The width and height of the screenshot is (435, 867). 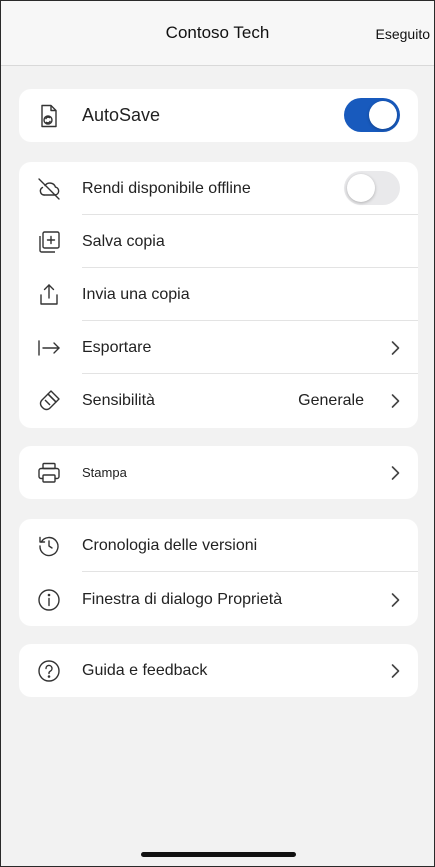 I want to click on help-label: Guida e feedback, so click(x=145, y=670).